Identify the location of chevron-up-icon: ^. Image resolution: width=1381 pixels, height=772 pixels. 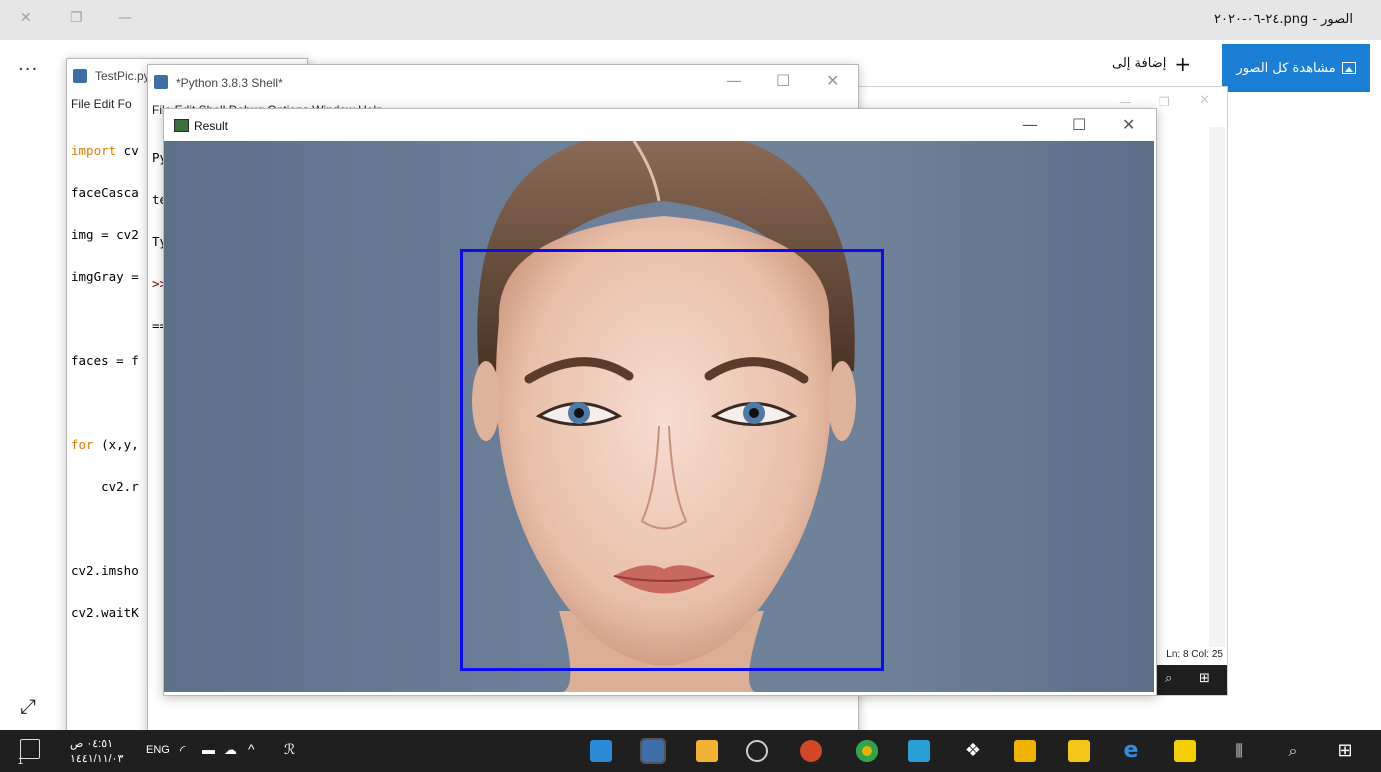
(251, 749).